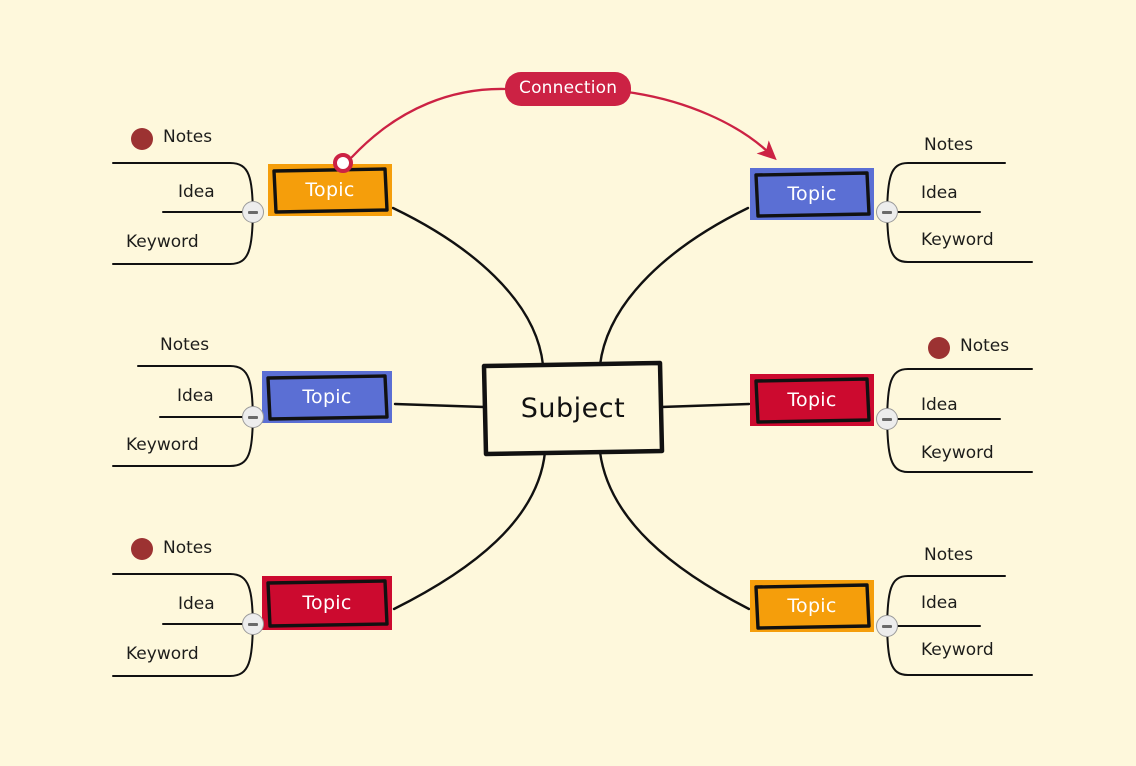 This screenshot has width=1136, height=766. I want to click on subbranch-group-bottom-right: Notes Idea Keyword, so click(960, 605).